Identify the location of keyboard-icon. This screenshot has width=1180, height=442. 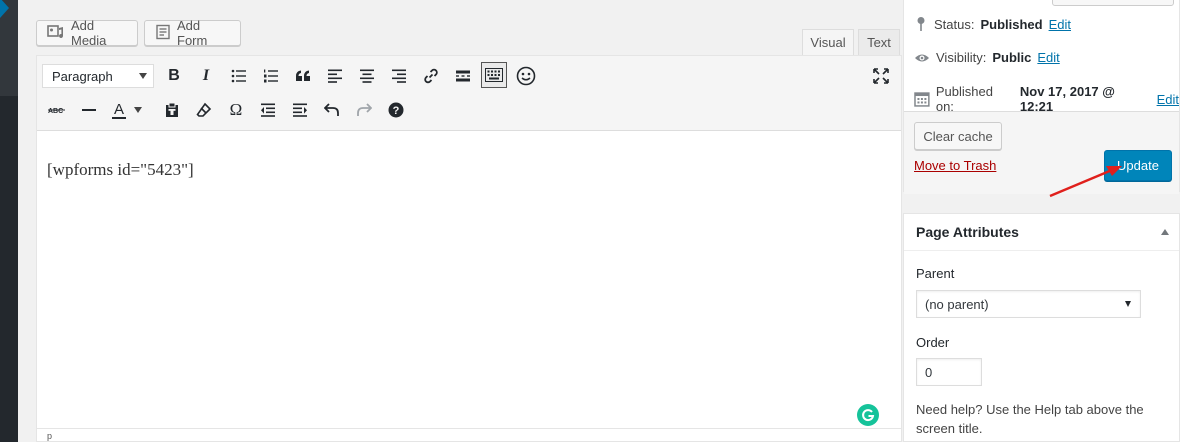
(494, 75).